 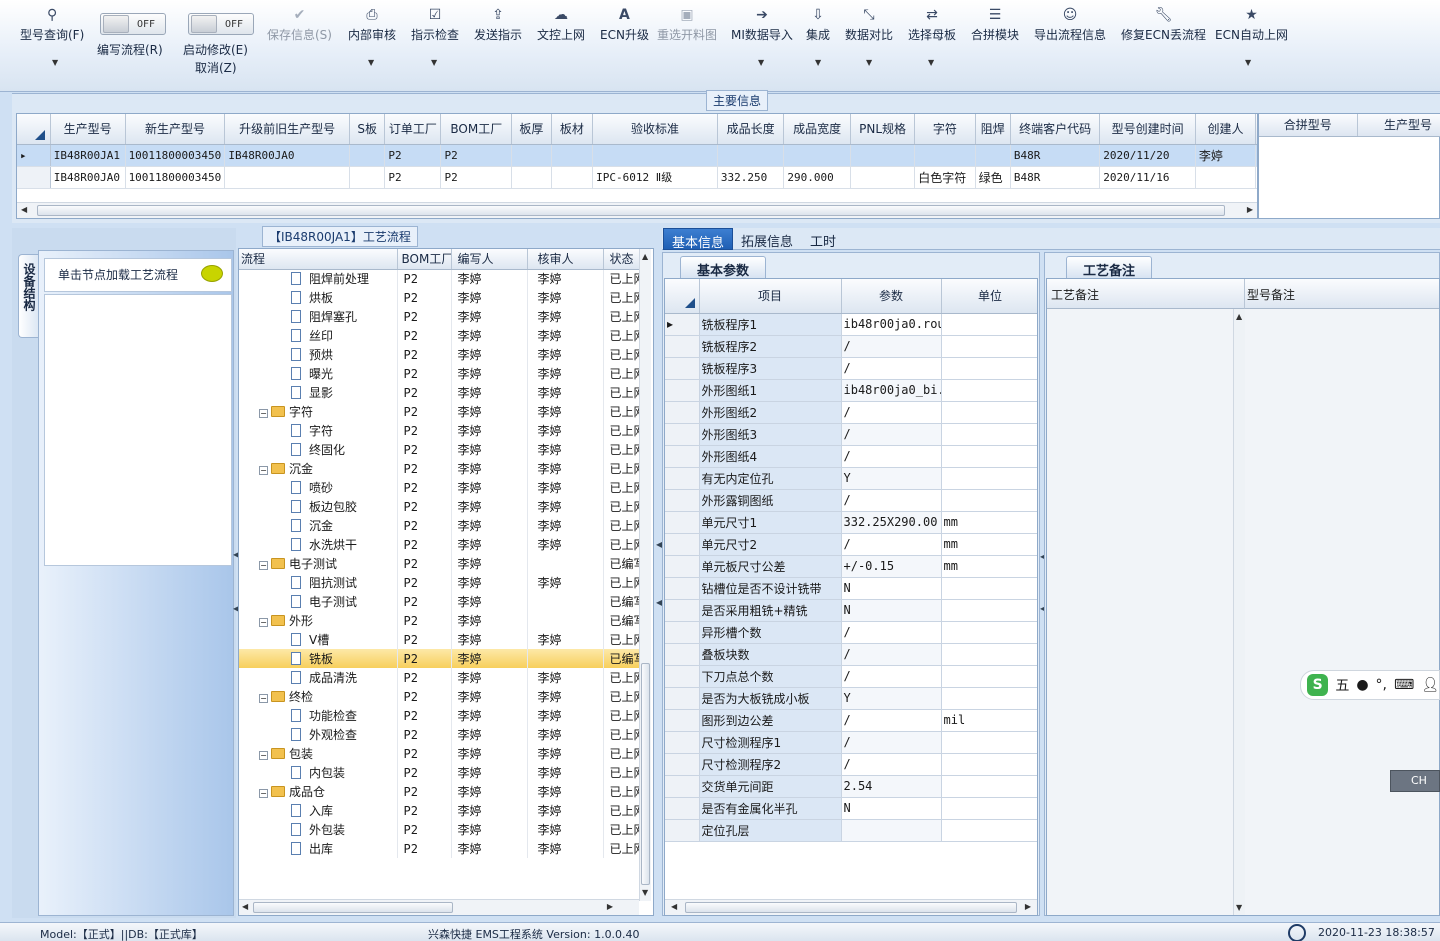 I want to click on col-model-created-time: 型号创建时间, so click(x=1147, y=129).